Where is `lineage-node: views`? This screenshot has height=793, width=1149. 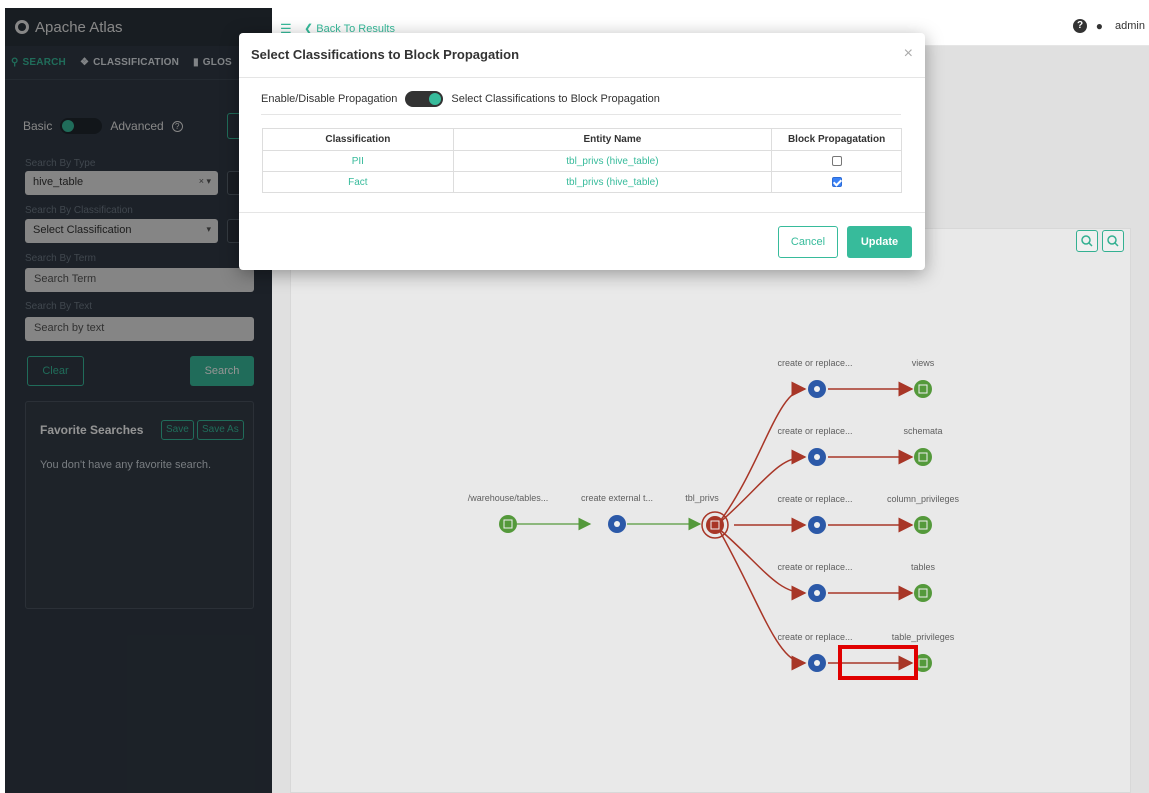 lineage-node: views is located at coordinates (923, 378).